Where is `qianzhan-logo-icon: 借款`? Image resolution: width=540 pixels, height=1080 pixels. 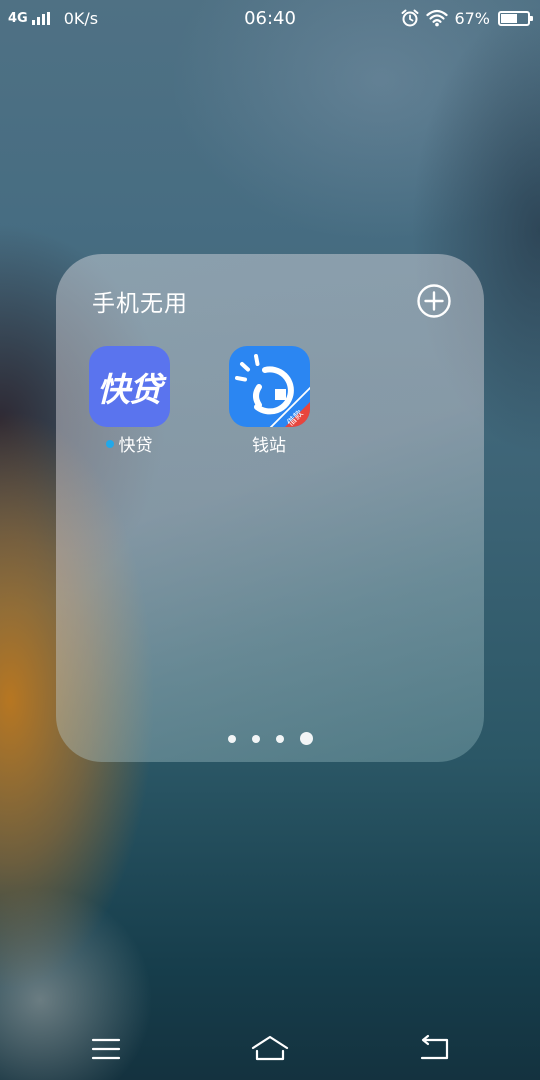 qianzhan-logo-icon: 借款 is located at coordinates (272, 390).